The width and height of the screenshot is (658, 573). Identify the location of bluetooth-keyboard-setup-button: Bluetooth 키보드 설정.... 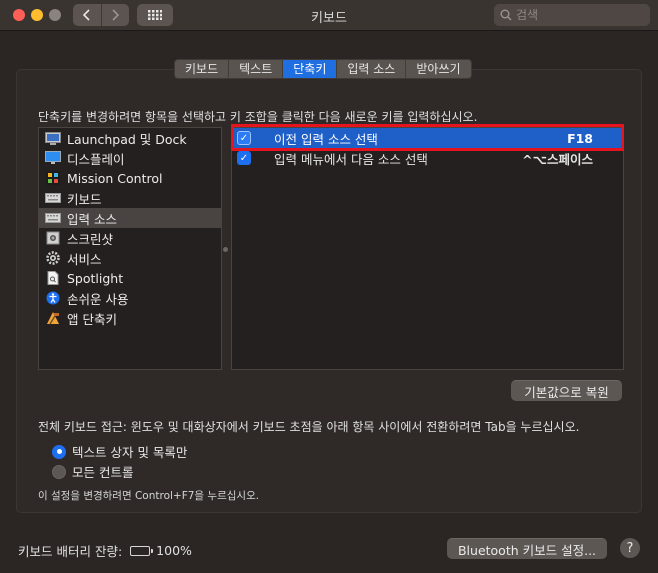
(527, 548).